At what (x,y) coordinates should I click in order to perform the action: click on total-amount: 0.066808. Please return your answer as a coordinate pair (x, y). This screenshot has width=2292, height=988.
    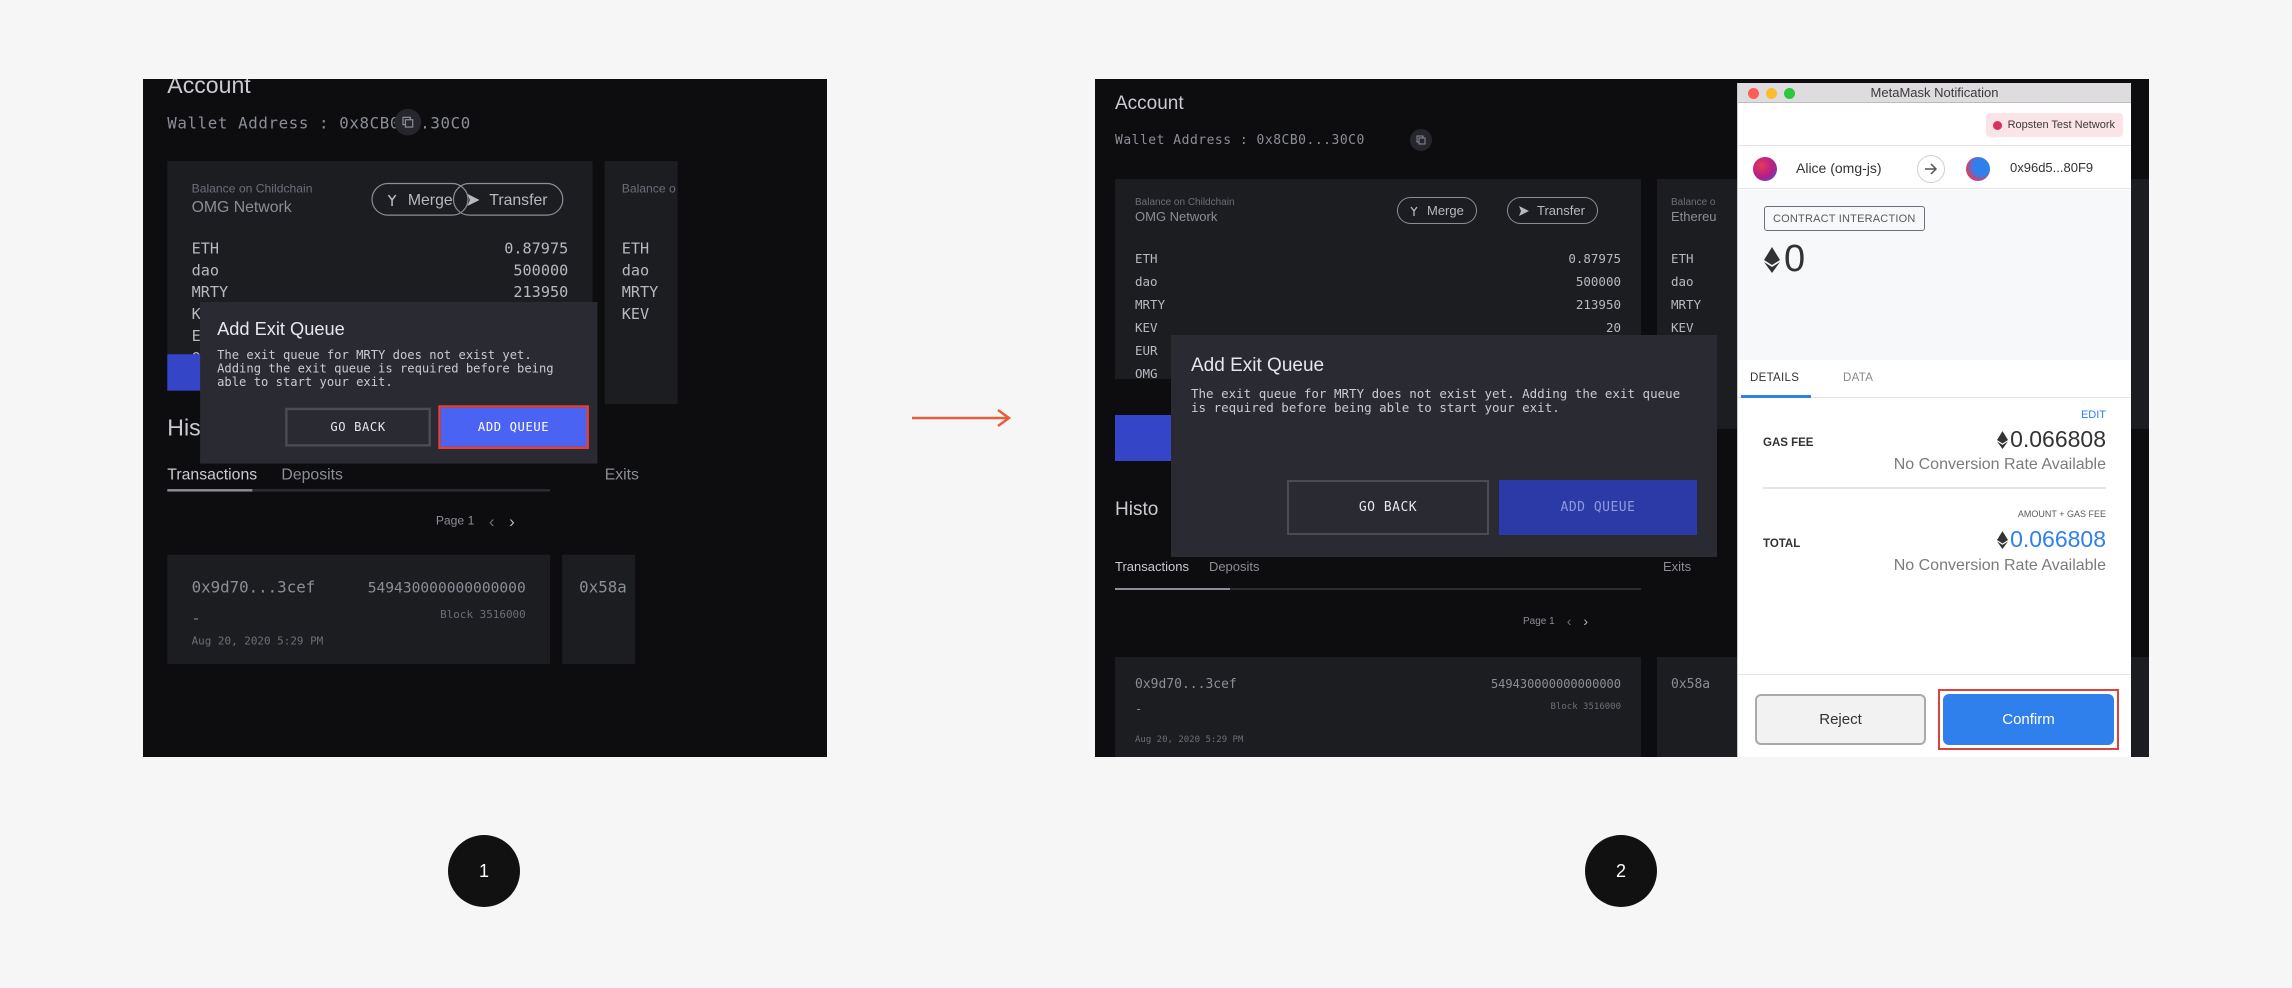
    Looking at the image, I should click on (2058, 539).